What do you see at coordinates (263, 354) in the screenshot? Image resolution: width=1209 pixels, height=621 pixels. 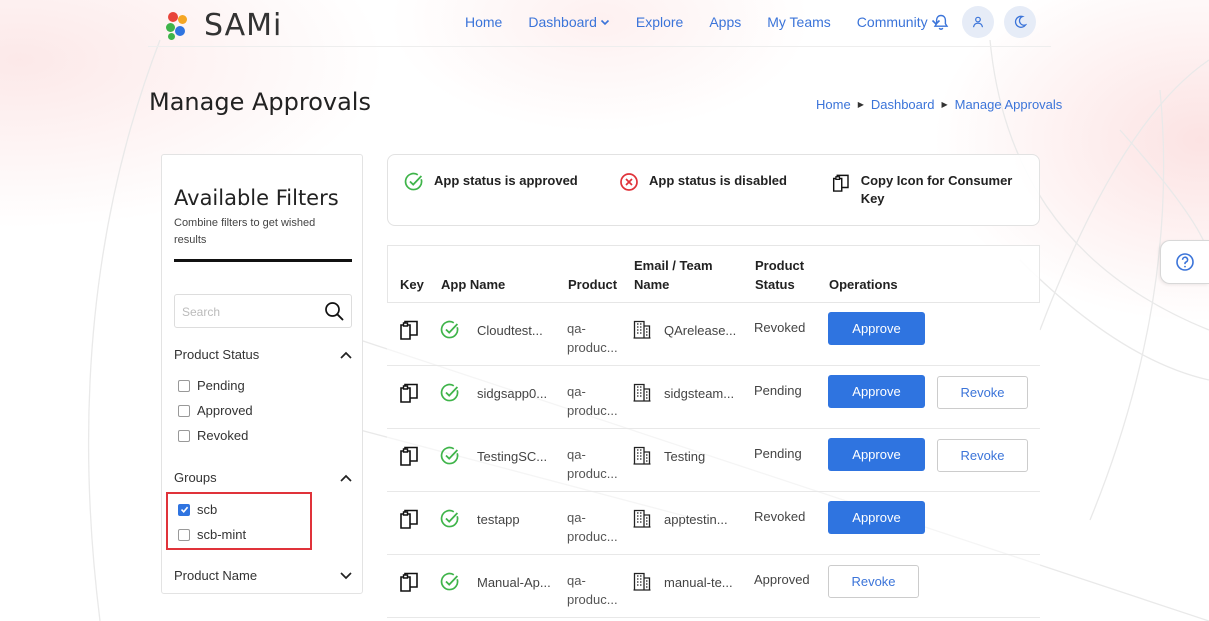 I see `product-status-header: Product Status` at bounding box center [263, 354].